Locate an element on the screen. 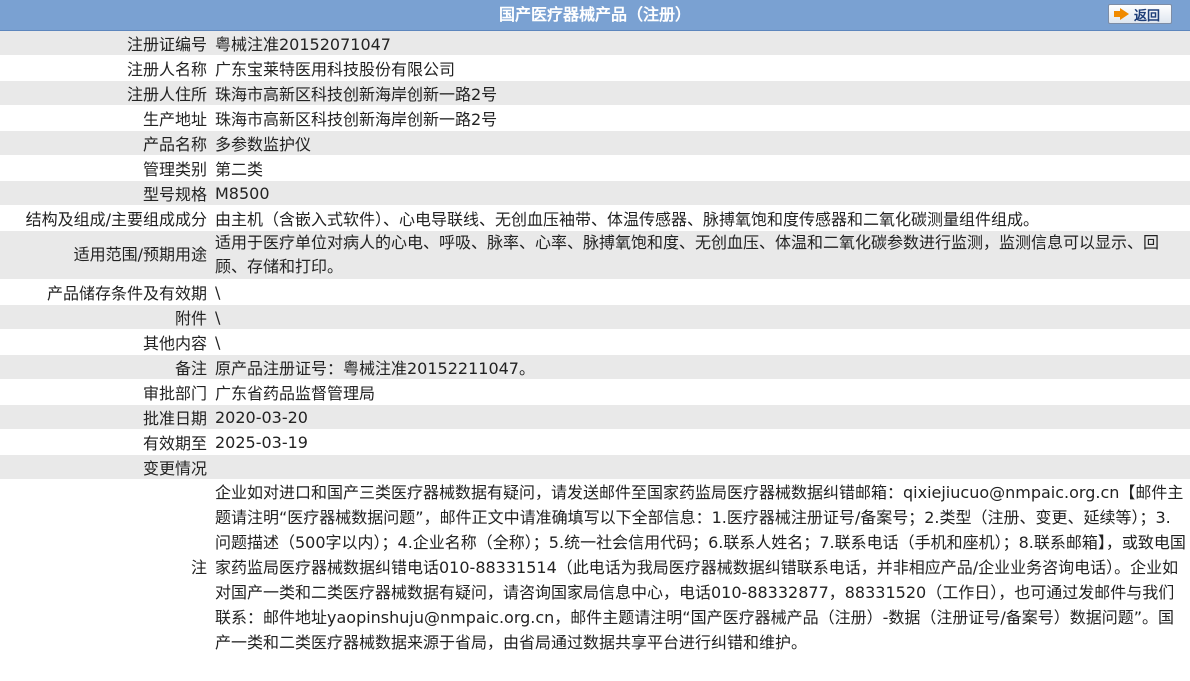 The image size is (1190, 681). table-row: 批准日期 2020-03-20 is located at coordinates (595, 417).